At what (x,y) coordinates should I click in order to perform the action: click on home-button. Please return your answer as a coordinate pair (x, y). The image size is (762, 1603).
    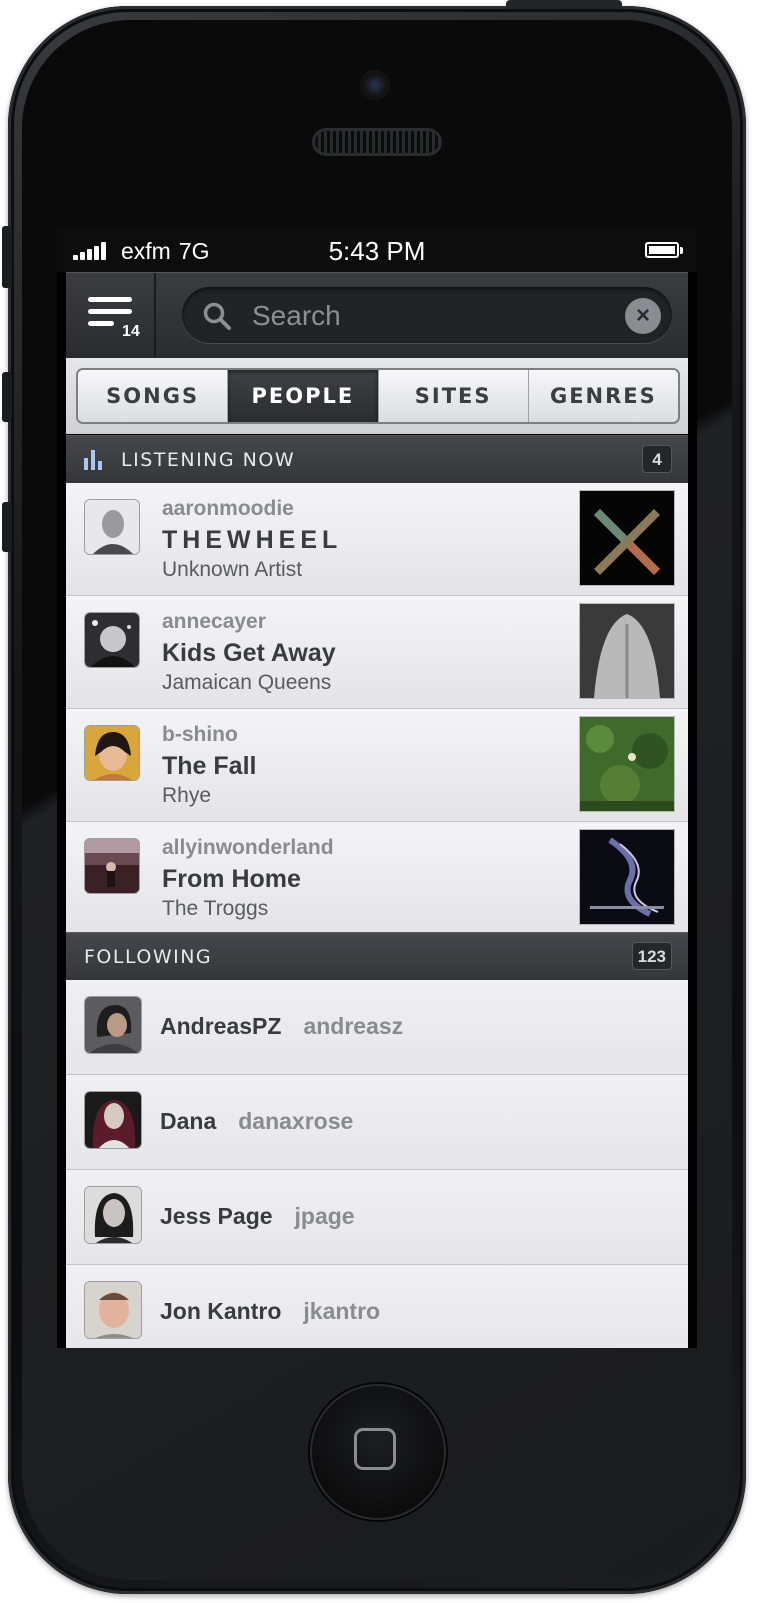
    Looking at the image, I should click on (378, 1452).